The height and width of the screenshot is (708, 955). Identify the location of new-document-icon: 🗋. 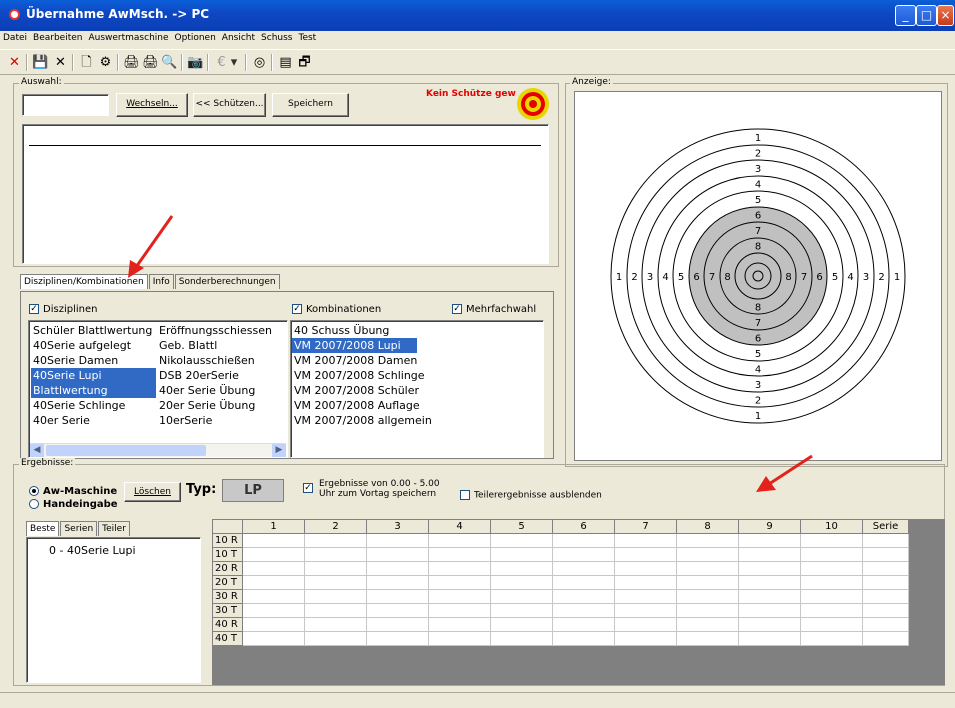
(86, 62).